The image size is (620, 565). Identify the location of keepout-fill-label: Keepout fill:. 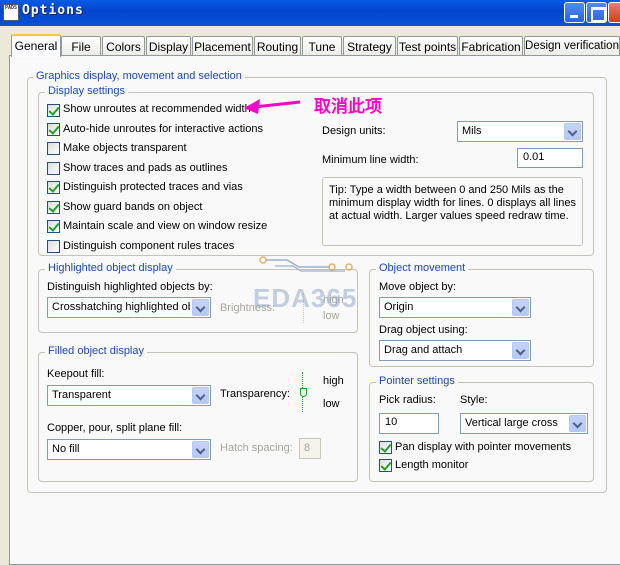
(76, 374).